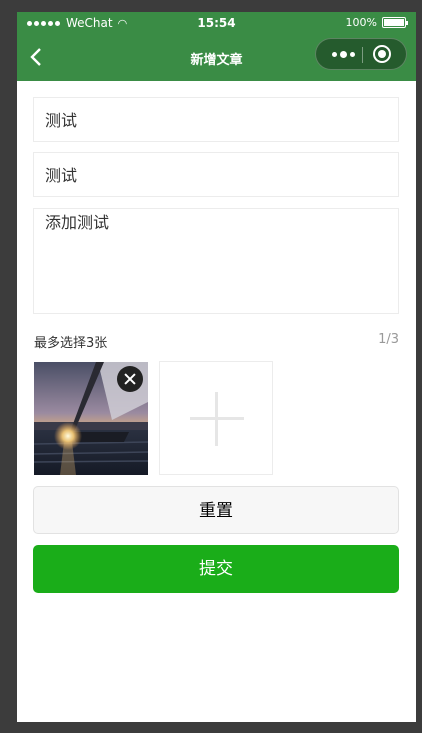  I want to click on capsule-divider, so click(362, 55).